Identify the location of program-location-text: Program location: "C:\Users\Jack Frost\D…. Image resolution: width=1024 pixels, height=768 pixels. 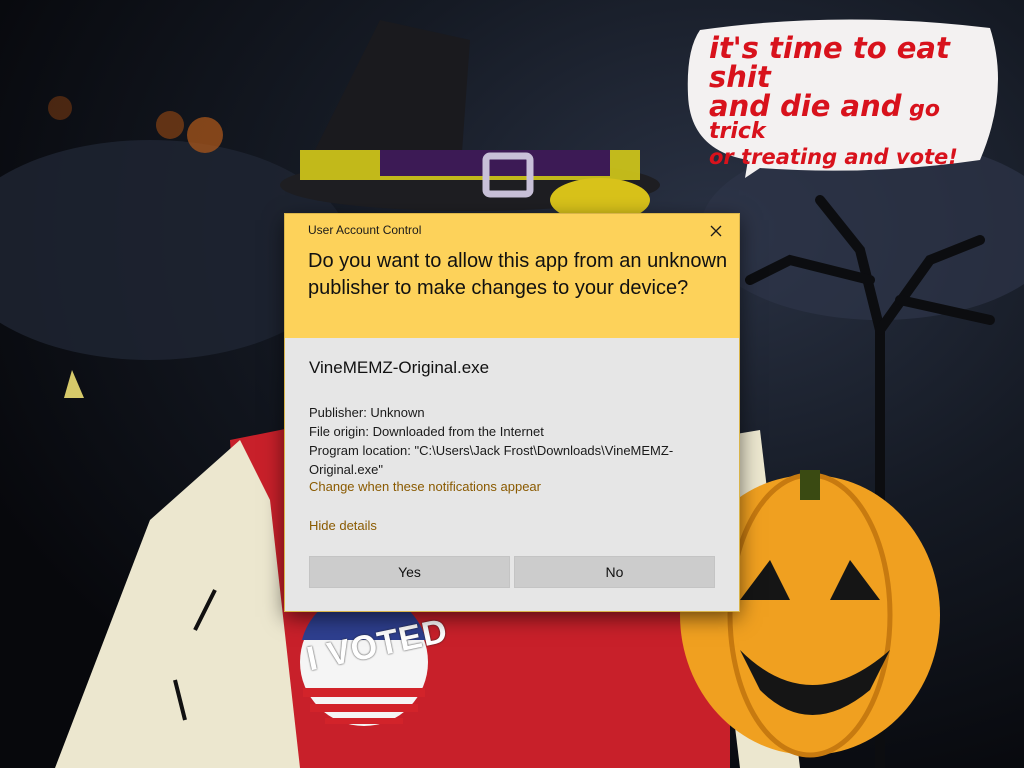
(491, 460).